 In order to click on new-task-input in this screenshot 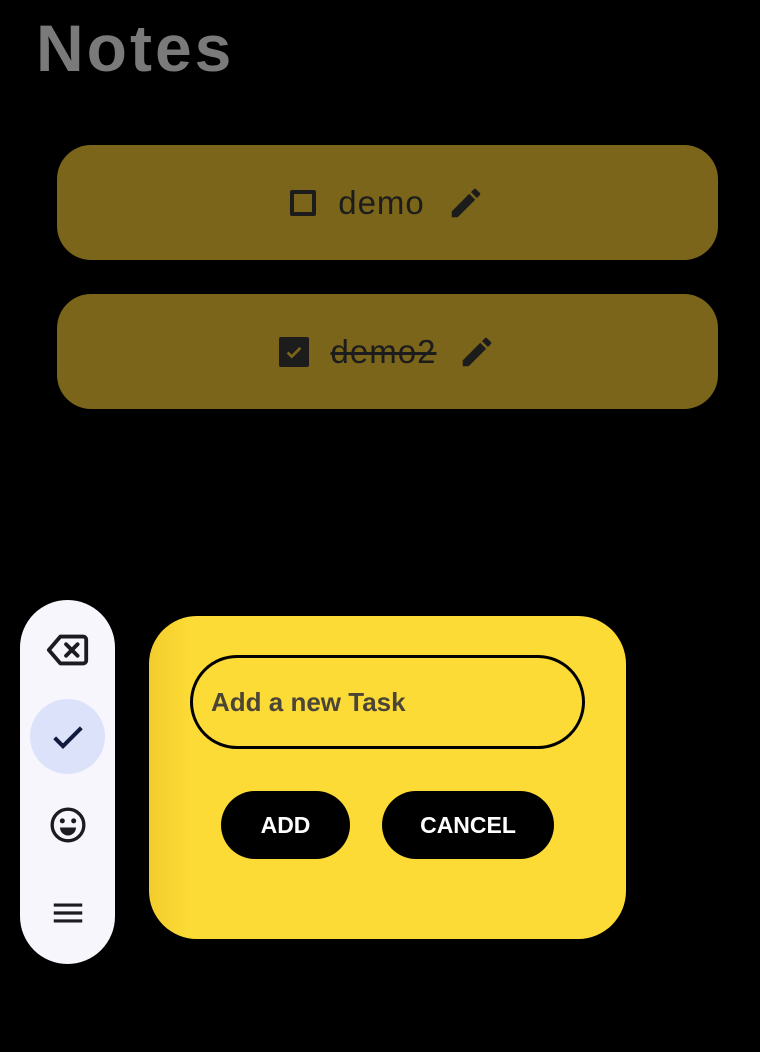, I will do `click(387, 702)`.